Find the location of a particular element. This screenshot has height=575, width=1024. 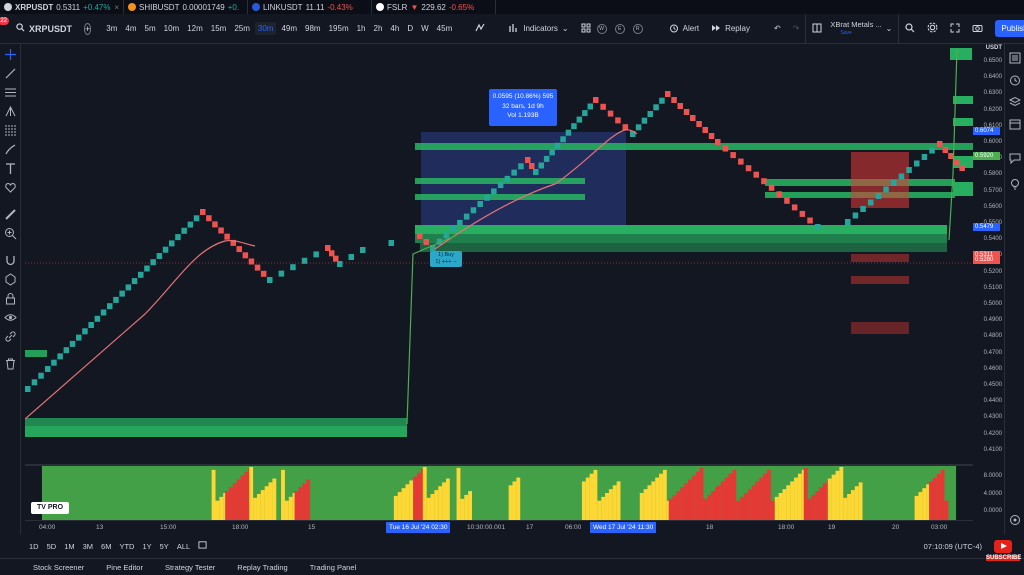

timeframe-195m: 195m is located at coordinates (339, 28).